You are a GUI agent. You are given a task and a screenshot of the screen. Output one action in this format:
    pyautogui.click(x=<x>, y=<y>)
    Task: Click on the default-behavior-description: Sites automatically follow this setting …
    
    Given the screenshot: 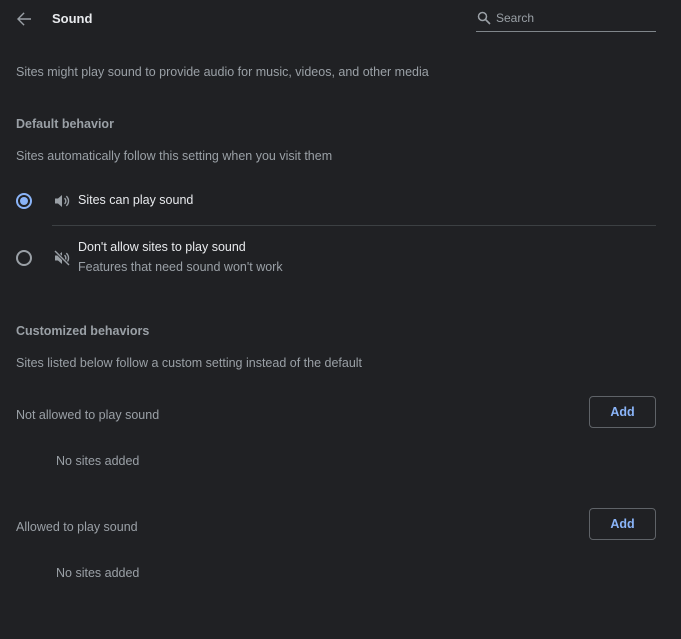 What is the action you would take?
    pyautogui.click(x=174, y=156)
    